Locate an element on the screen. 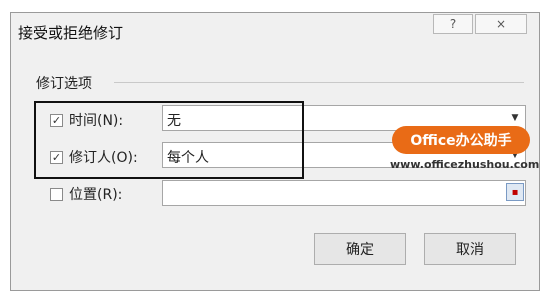 This screenshot has height=301, width=550. group-divider is located at coordinates (319, 82).